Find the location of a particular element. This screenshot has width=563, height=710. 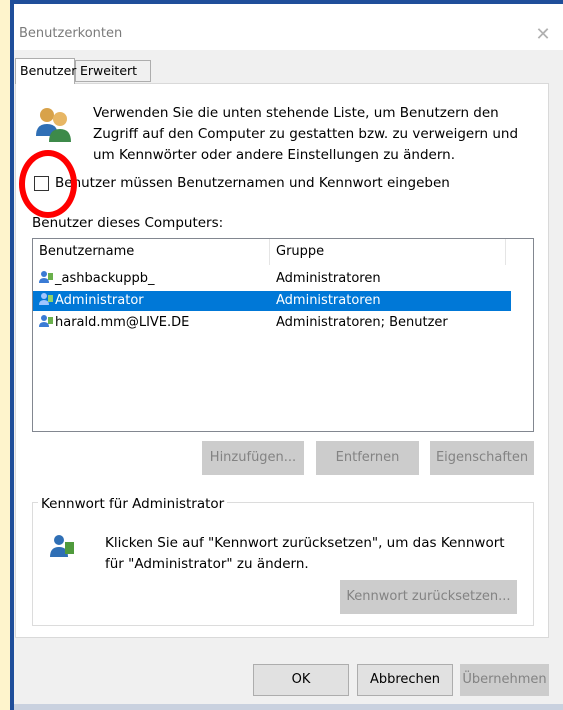

username-text: harald.mm@LIVE.DE is located at coordinates (122, 322).